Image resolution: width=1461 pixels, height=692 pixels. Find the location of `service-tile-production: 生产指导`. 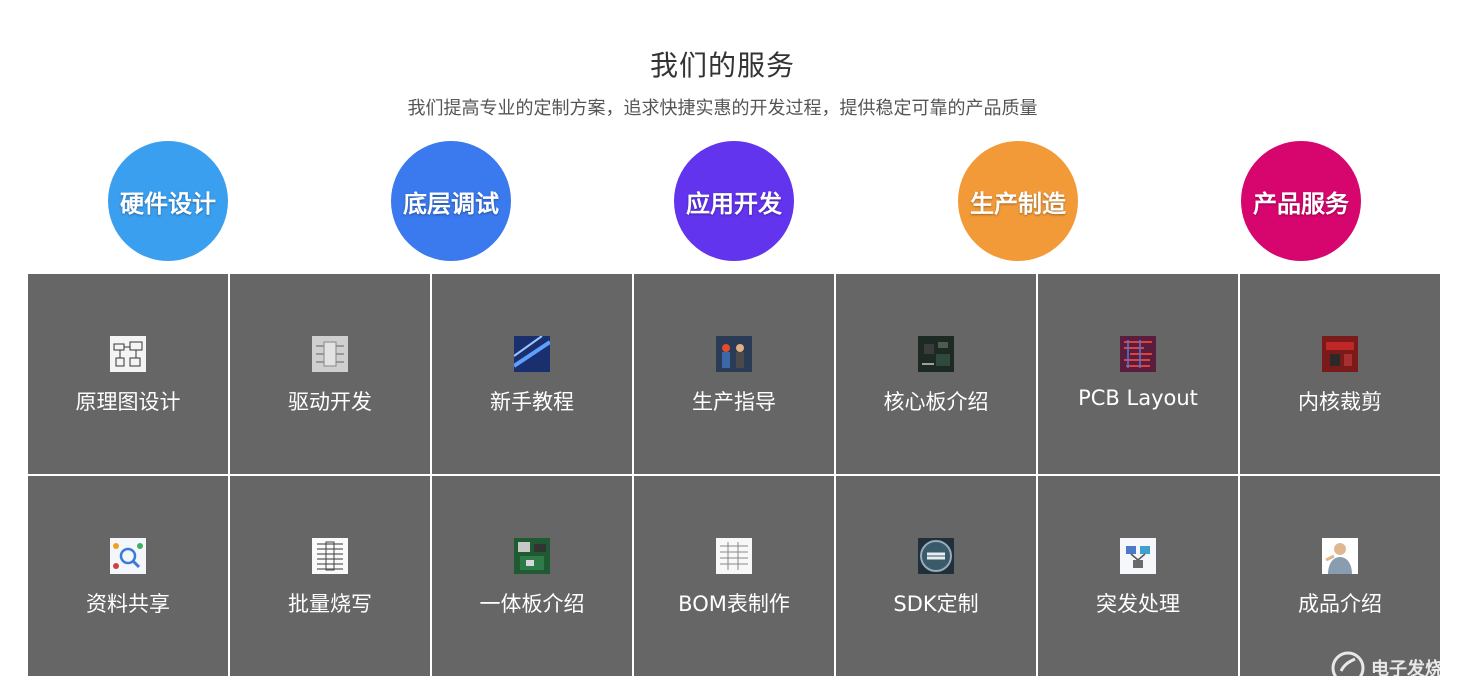

service-tile-production: 生产指导 is located at coordinates (734, 374).